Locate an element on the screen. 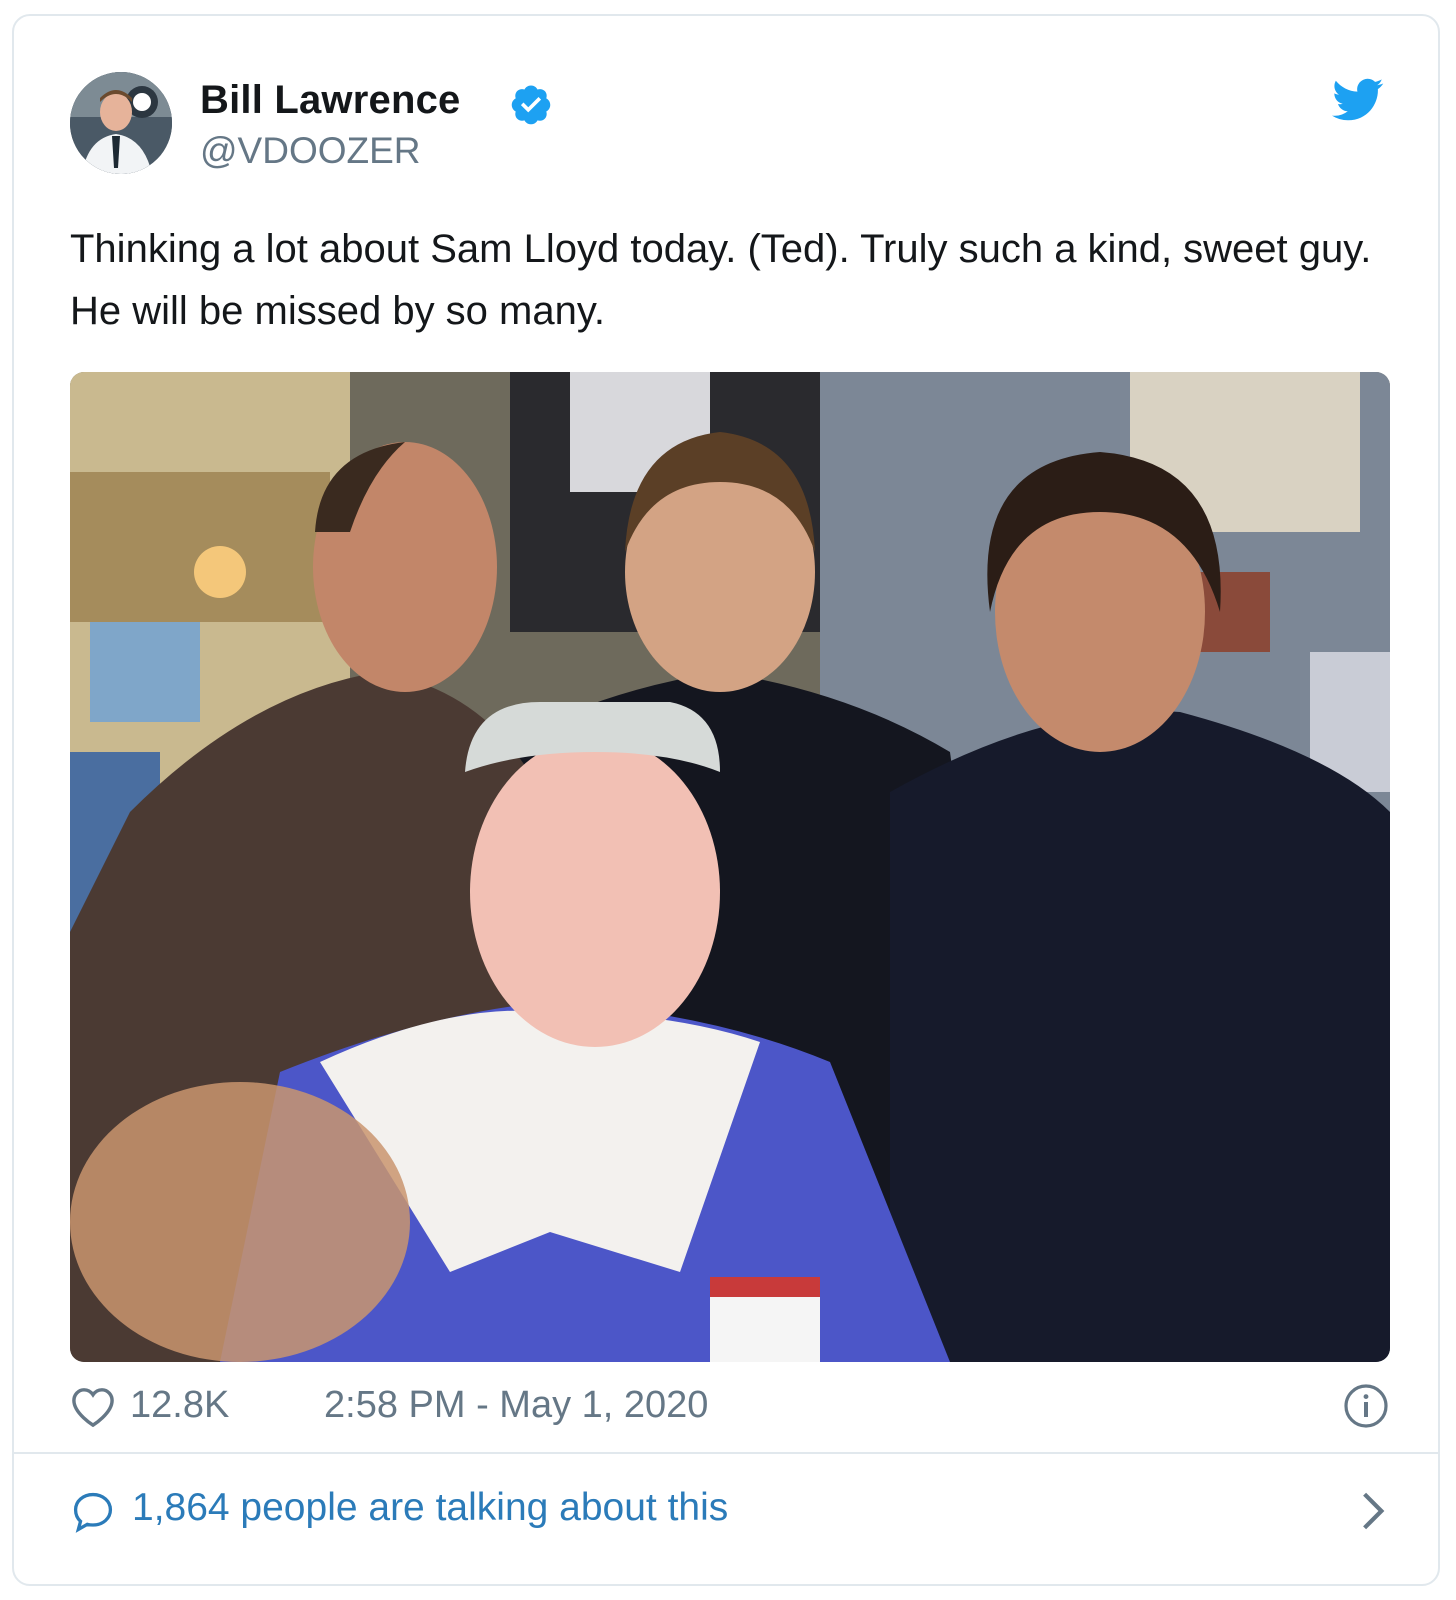 Image resolution: width=1456 pixels, height=1600 pixels. conversation-link: 1,864 people are talking about this is located at coordinates (730, 1510).